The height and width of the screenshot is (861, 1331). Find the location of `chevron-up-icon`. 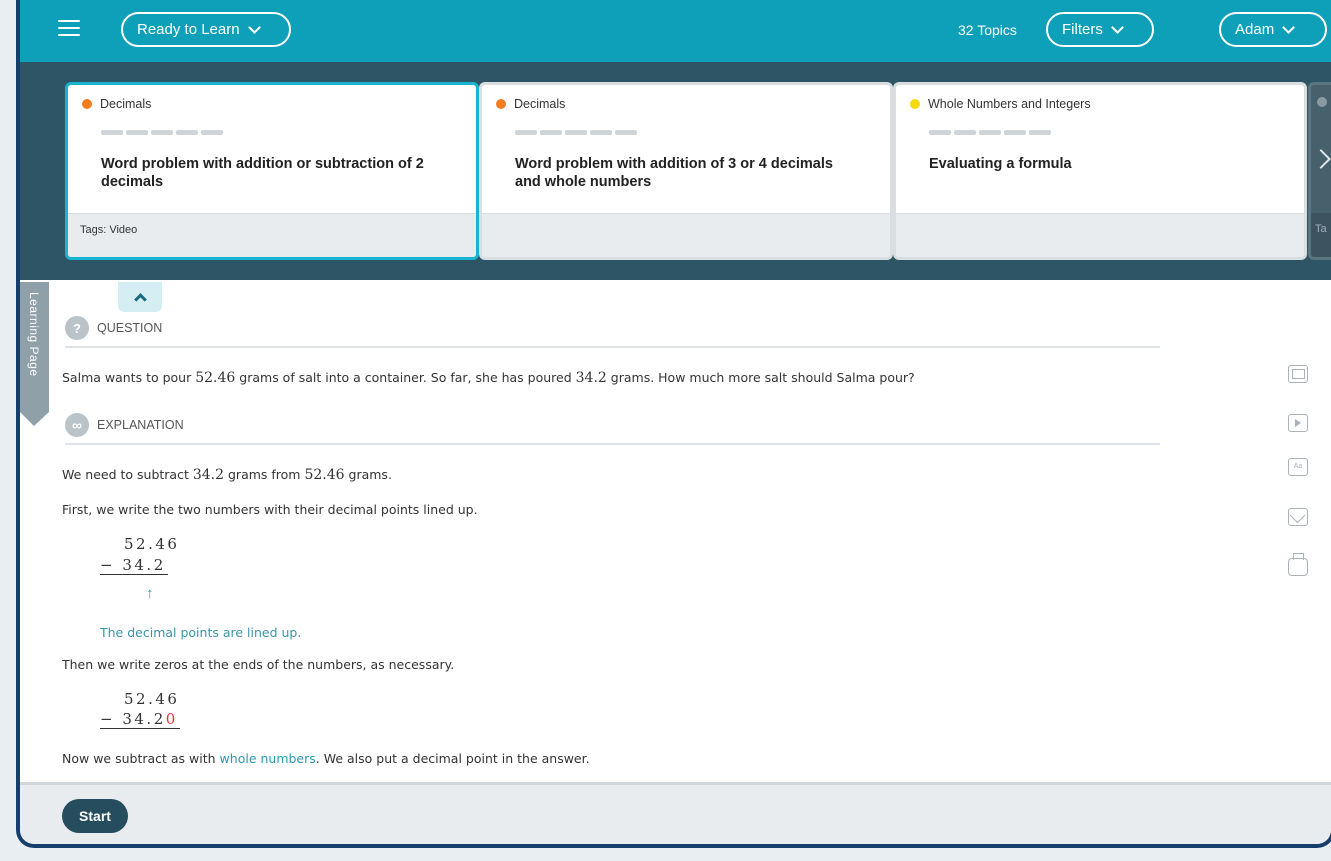

chevron-up-icon is located at coordinates (140, 299).